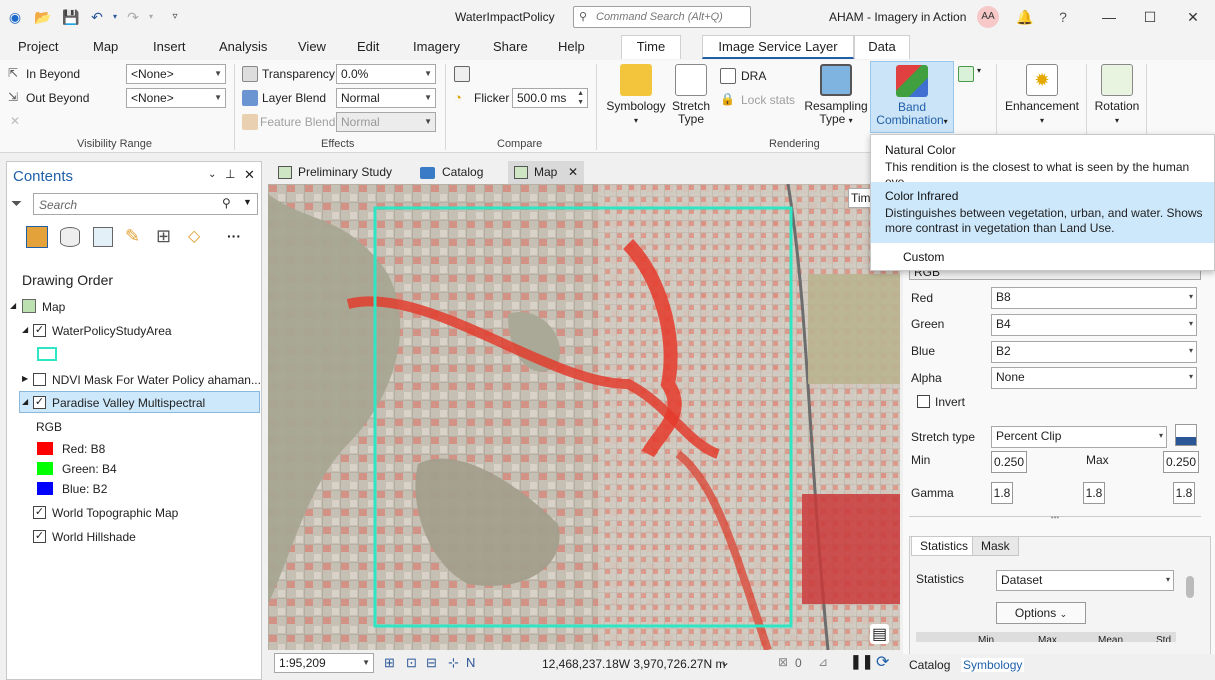 This screenshot has width=1215, height=680. I want to click on swipe-icon, so click(462, 74).